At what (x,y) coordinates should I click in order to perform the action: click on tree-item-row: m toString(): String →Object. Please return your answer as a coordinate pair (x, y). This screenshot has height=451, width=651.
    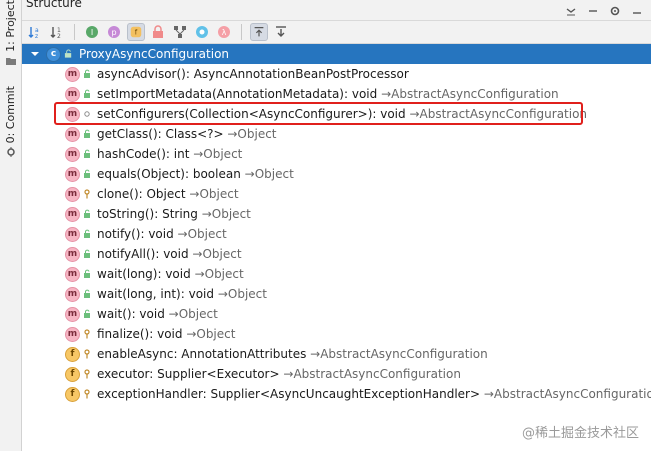
    Looking at the image, I should click on (336, 214).